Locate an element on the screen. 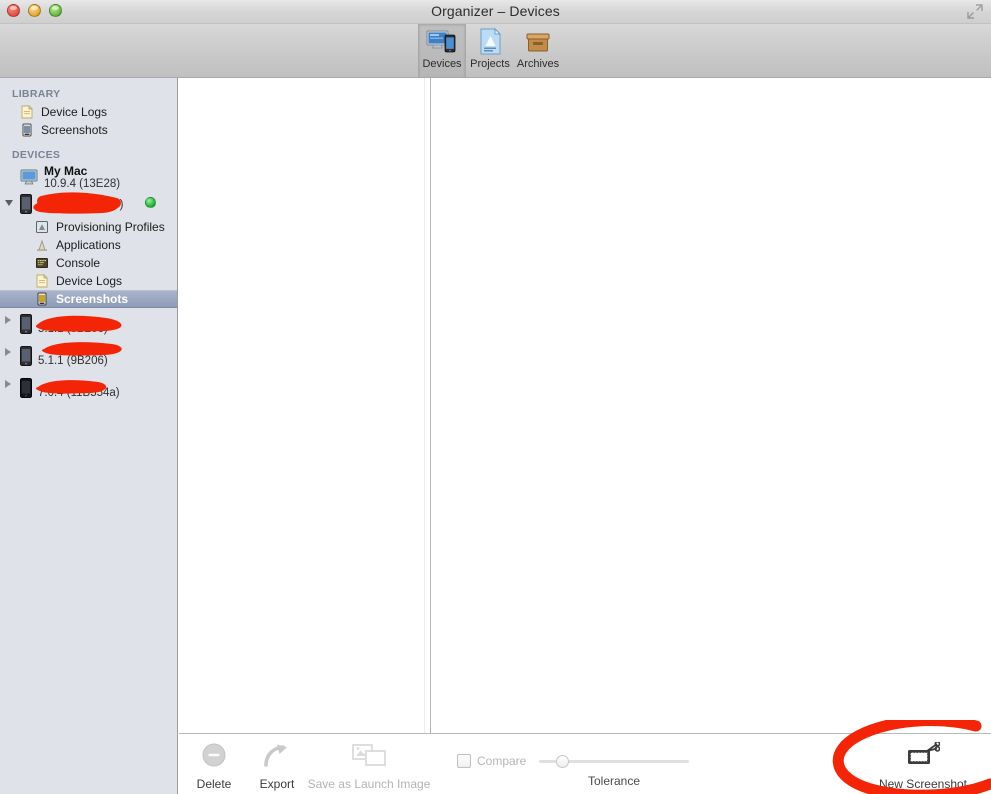 This screenshot has width=991, height=794. save-as-launch-image-label: Save as Launch Image is located at coordinates (369, 784).